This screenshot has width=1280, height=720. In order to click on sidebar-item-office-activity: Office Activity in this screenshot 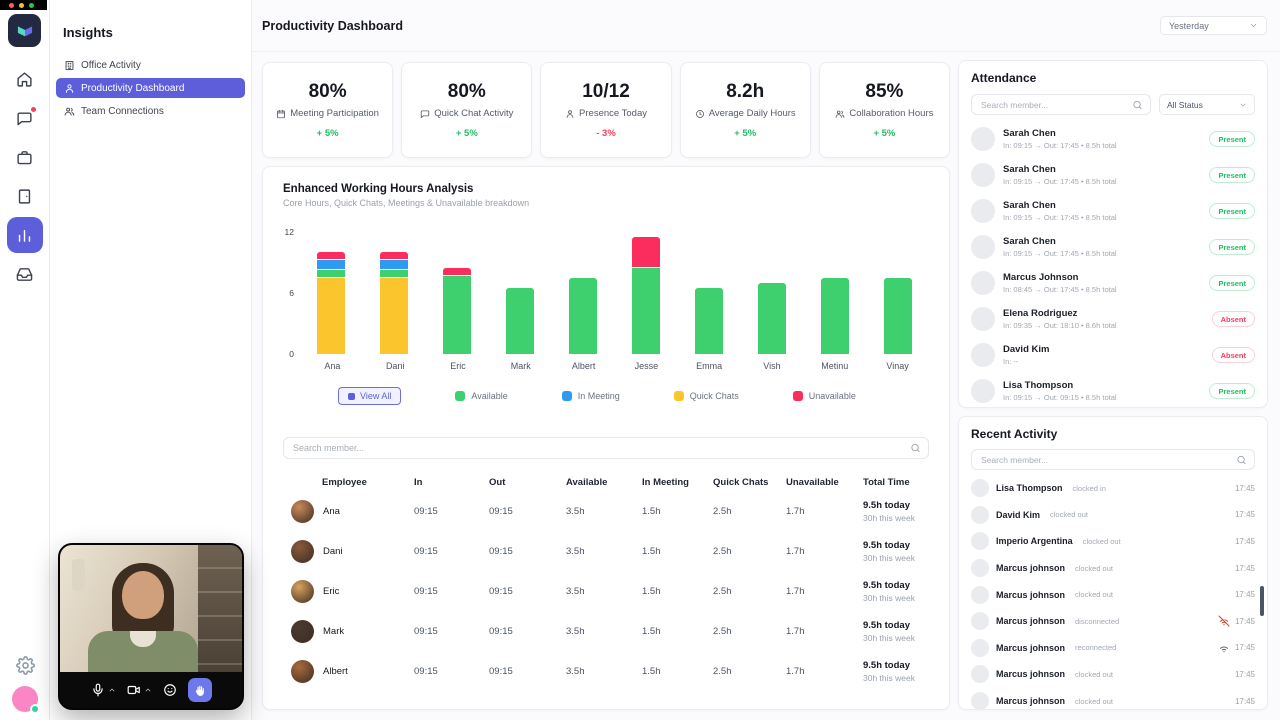, I will do `click(150, 65)`.